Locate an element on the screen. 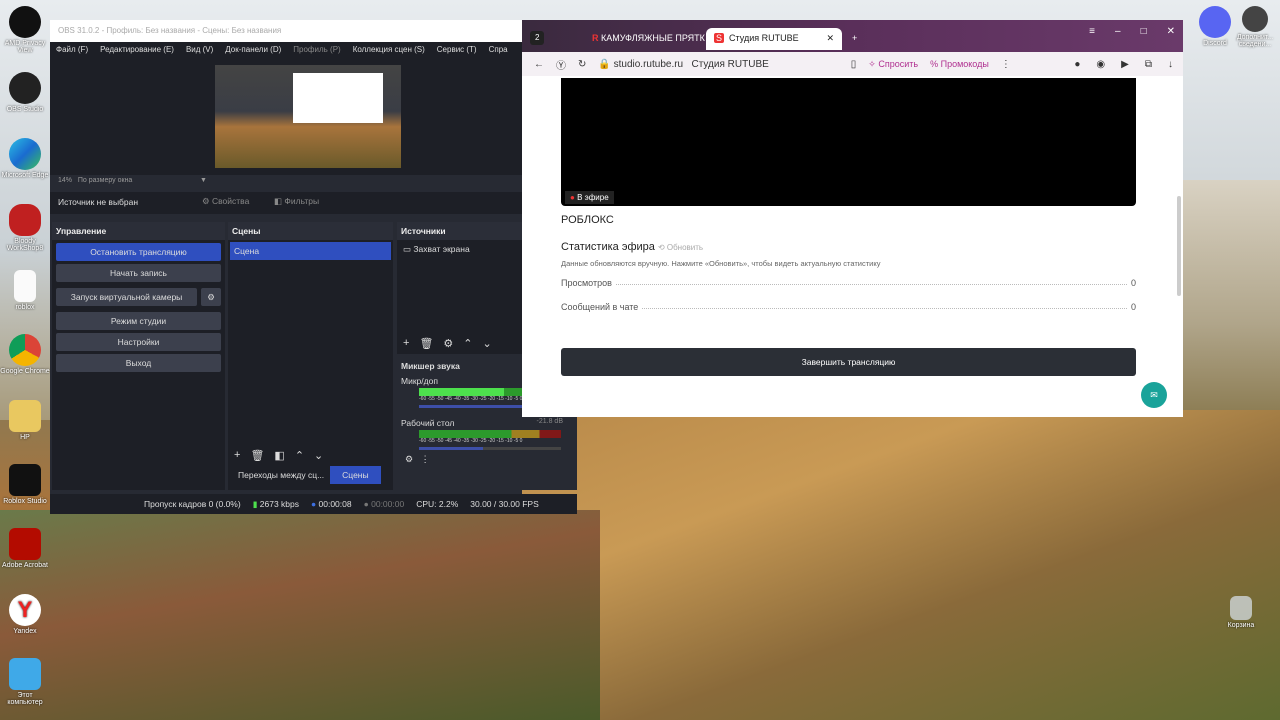 The image size is (1280, 720). stat-row: Просмотров 0 is located at coordinates (848, 283).